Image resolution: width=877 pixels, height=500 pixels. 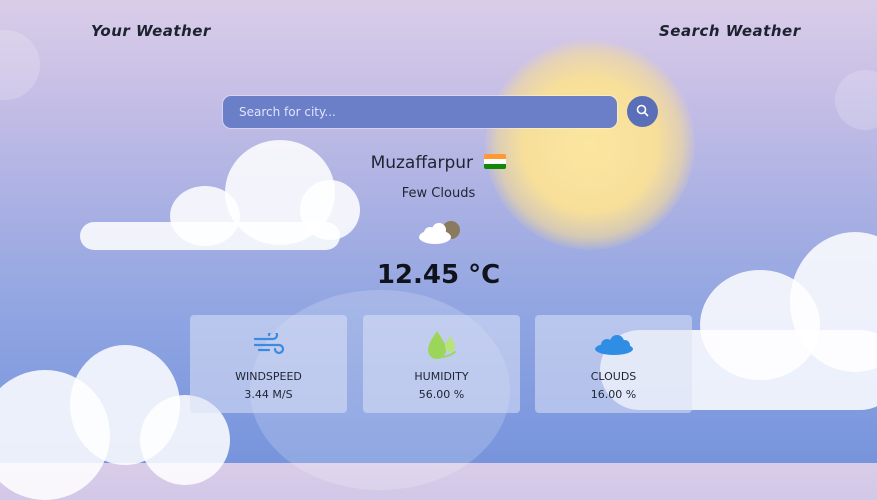 What do you see at coordinates (438, 193) in the screenshot?
I see `weather-description: Few Clouds` at bounding box center [438, 193].